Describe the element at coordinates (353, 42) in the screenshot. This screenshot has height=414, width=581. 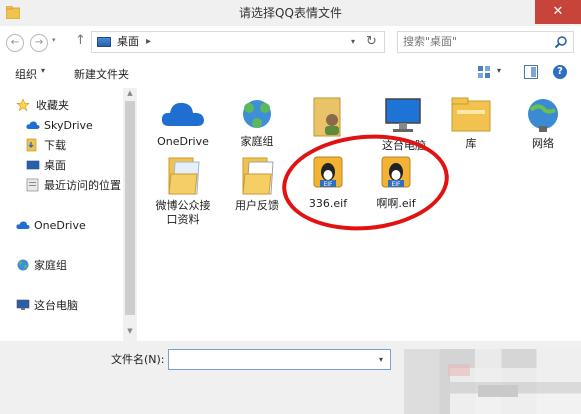
I see `address-dropdown-button: ▾` at that location.